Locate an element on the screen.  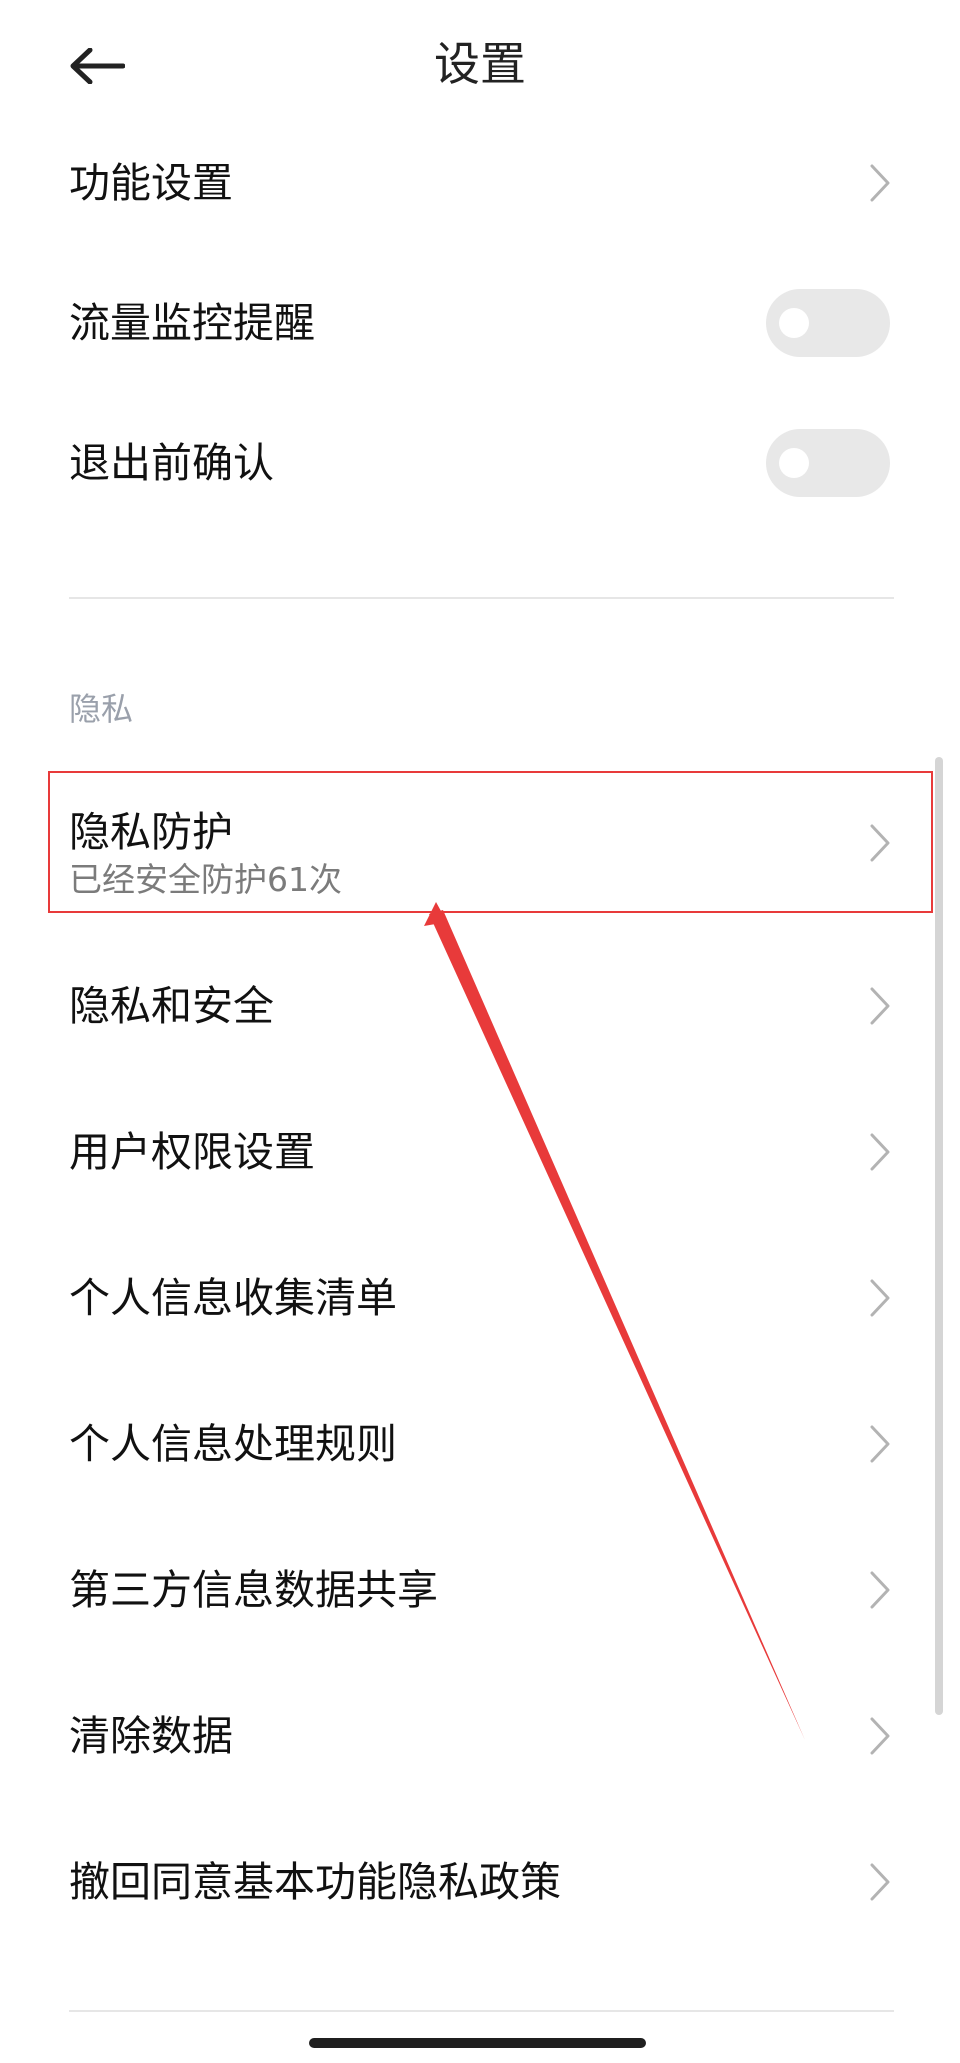
row-label: 个人信息收集清单 is located at coordinates (233, 1298).